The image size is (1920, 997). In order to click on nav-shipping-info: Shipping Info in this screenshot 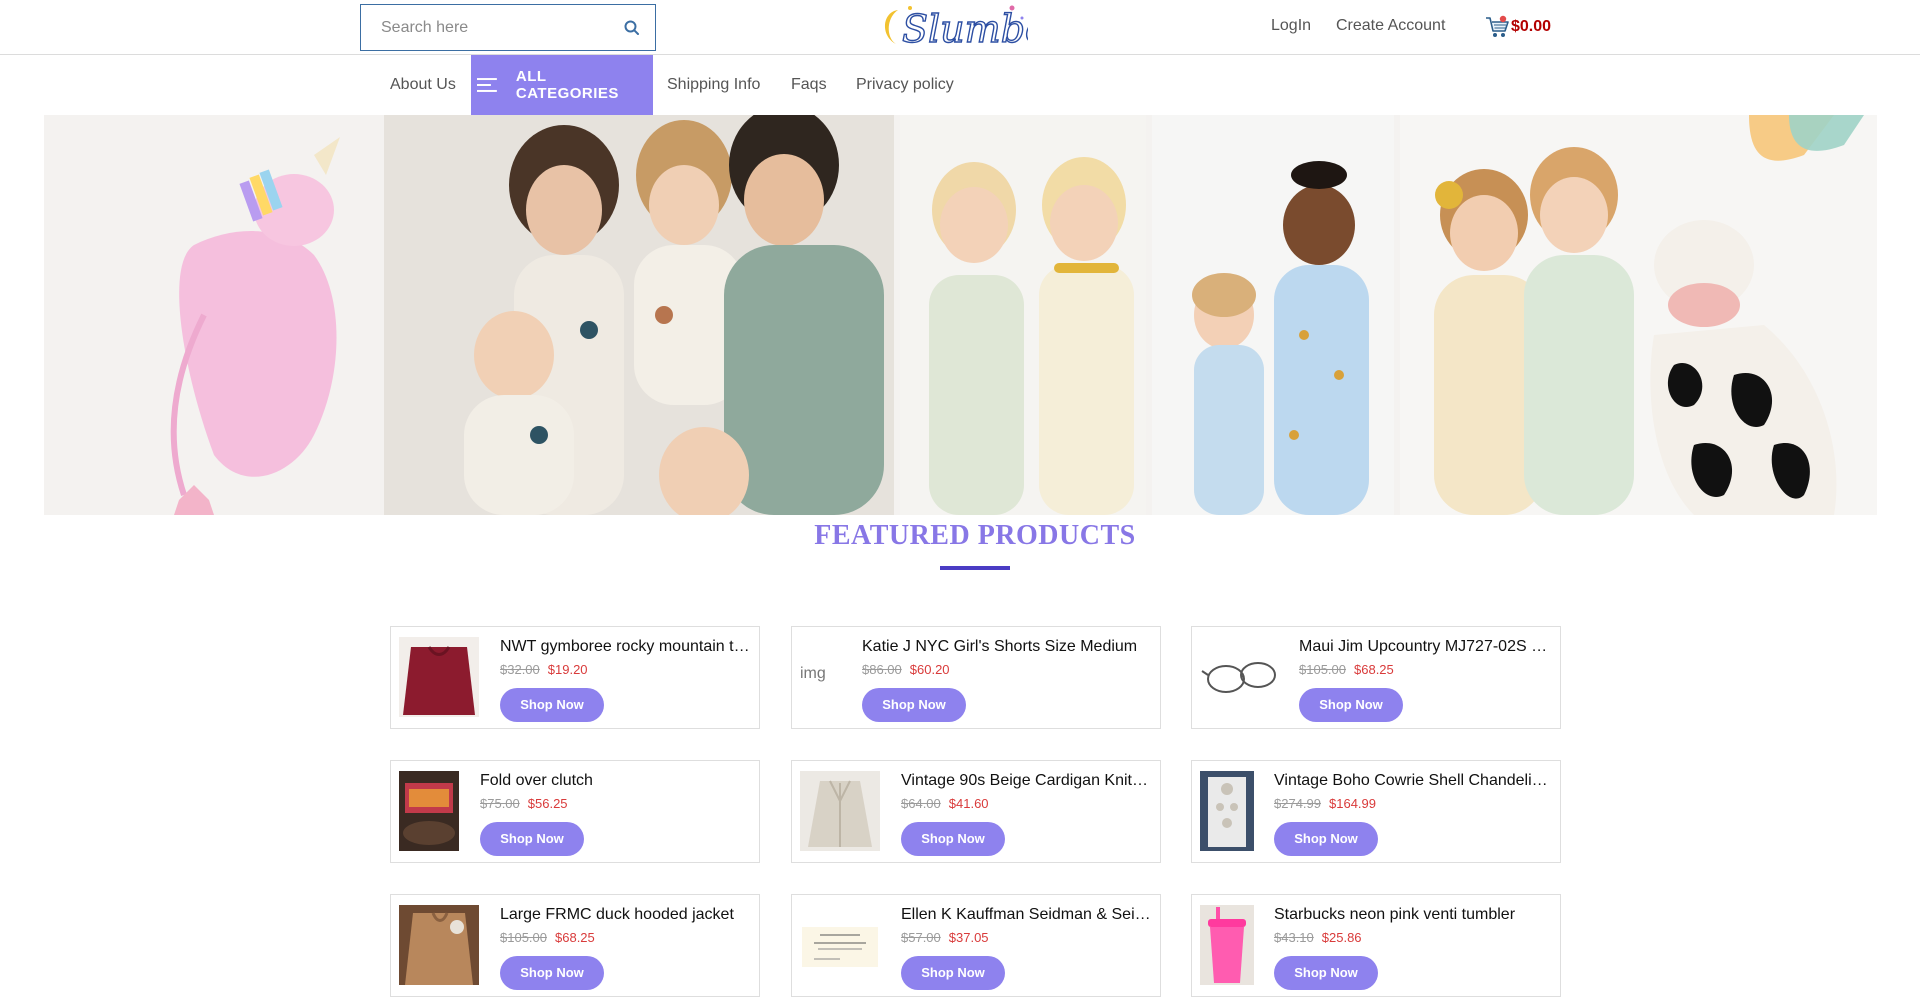, I will do `click(713, 85)`.